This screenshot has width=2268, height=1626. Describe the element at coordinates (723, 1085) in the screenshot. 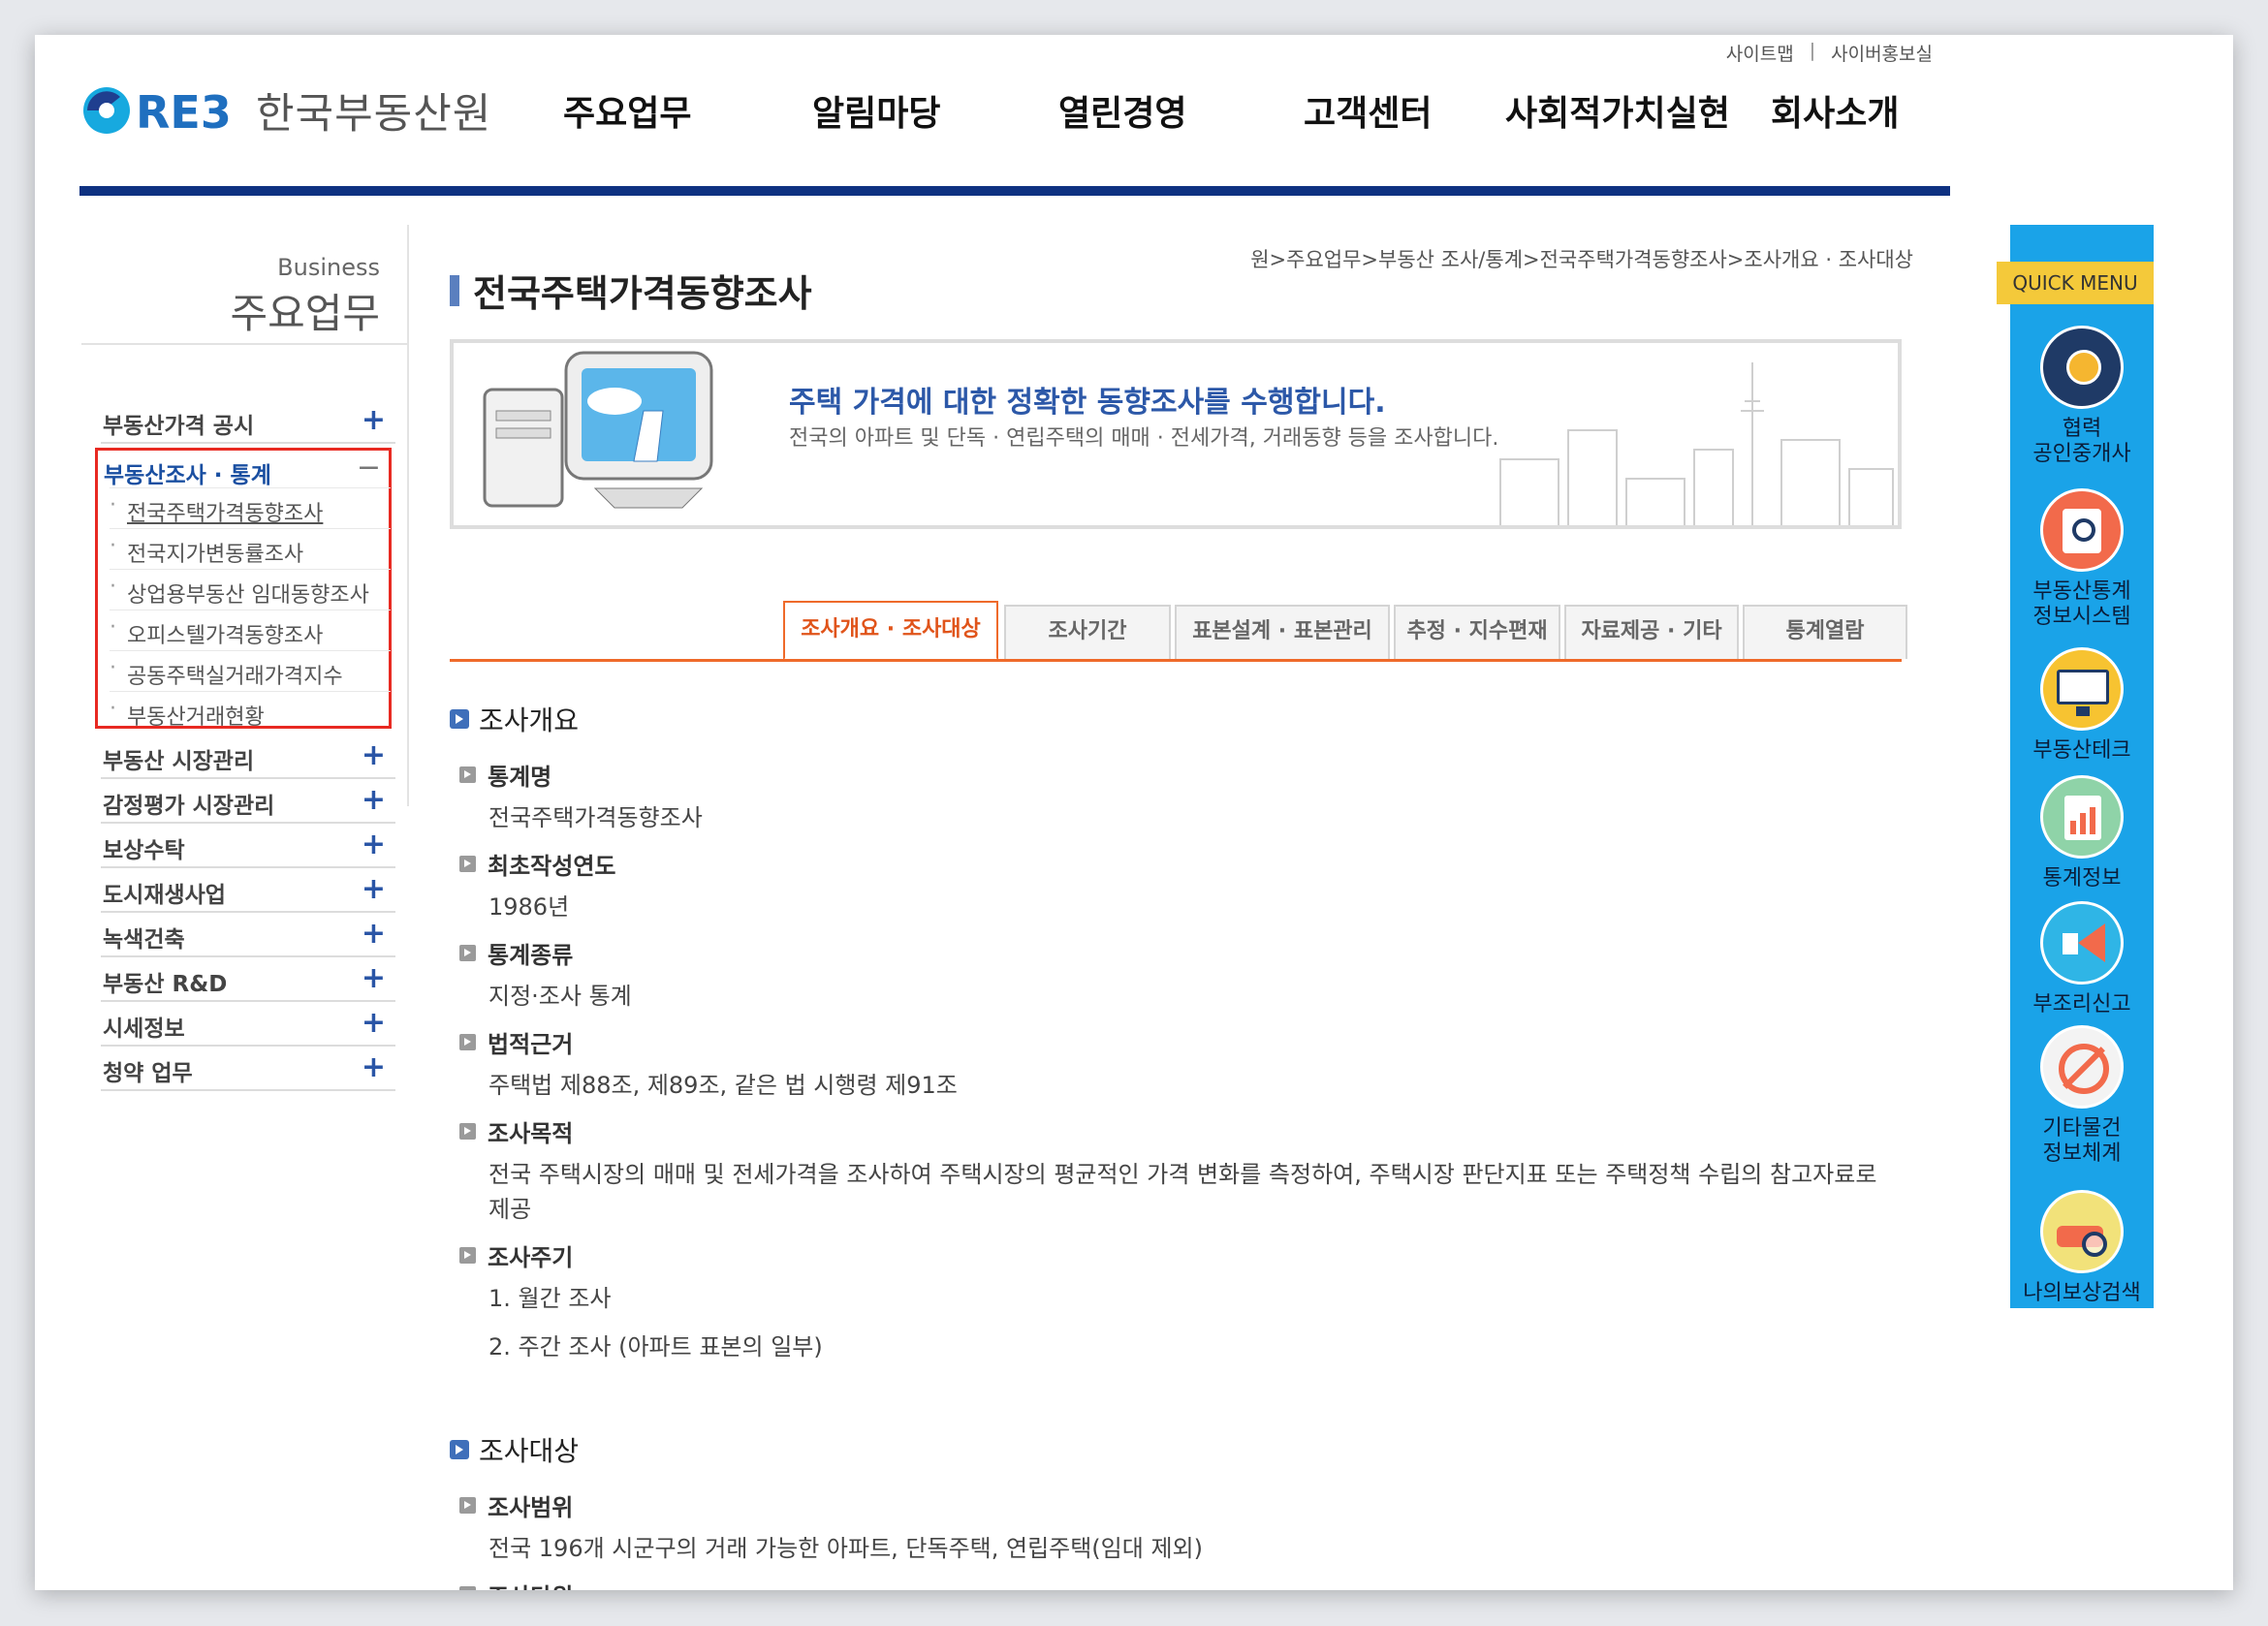

I see `item-value-legal-basis: 주택법 제88조, 제89조, 같은 법 시행령 제91조` at that location.